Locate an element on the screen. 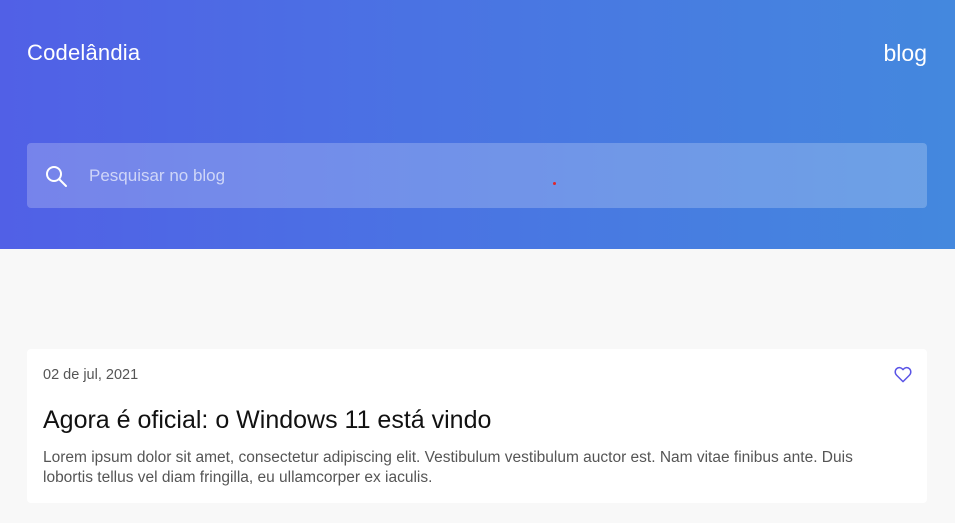  post-date: 02 de jul, 2021 is located at coordinates (91, 375).